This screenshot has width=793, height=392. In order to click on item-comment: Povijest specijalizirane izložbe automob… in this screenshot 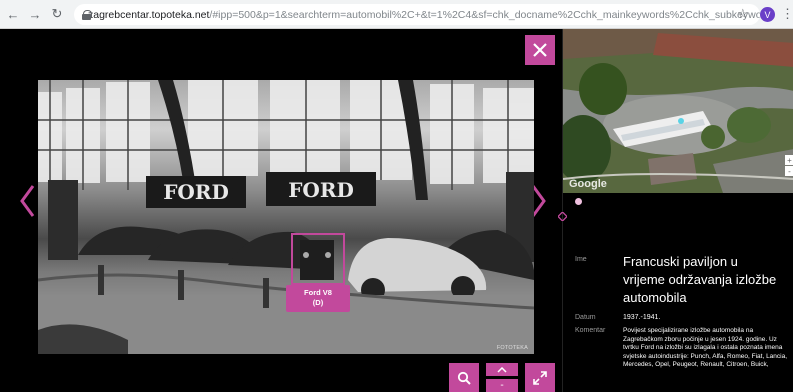, I will do `click(705, 348)`.